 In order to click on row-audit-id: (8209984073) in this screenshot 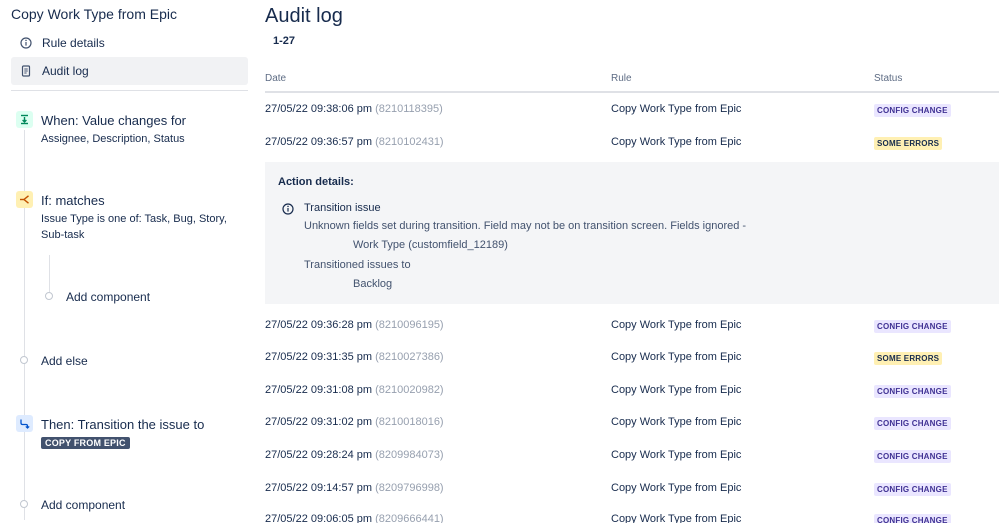, I will do `click(409, 455)`.